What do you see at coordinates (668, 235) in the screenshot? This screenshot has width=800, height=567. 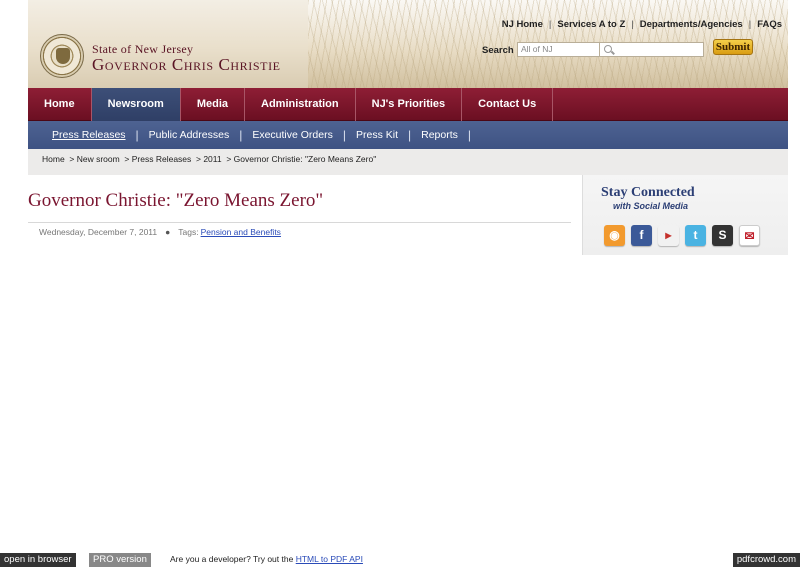 I see `youtube-icon: ▶` at bounding box center [668, 235].